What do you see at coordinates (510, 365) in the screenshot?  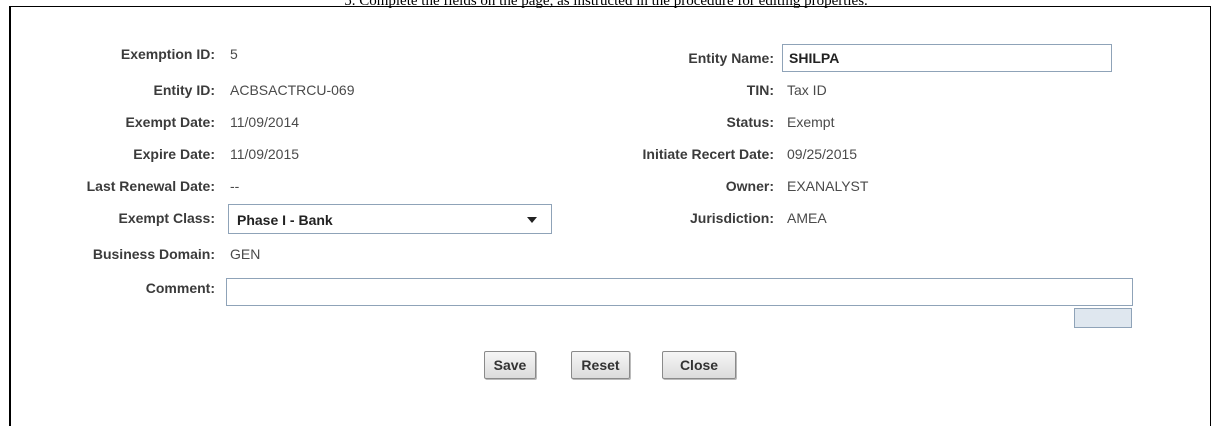 I see `save-button: Save` at bounding box center [510, 365].